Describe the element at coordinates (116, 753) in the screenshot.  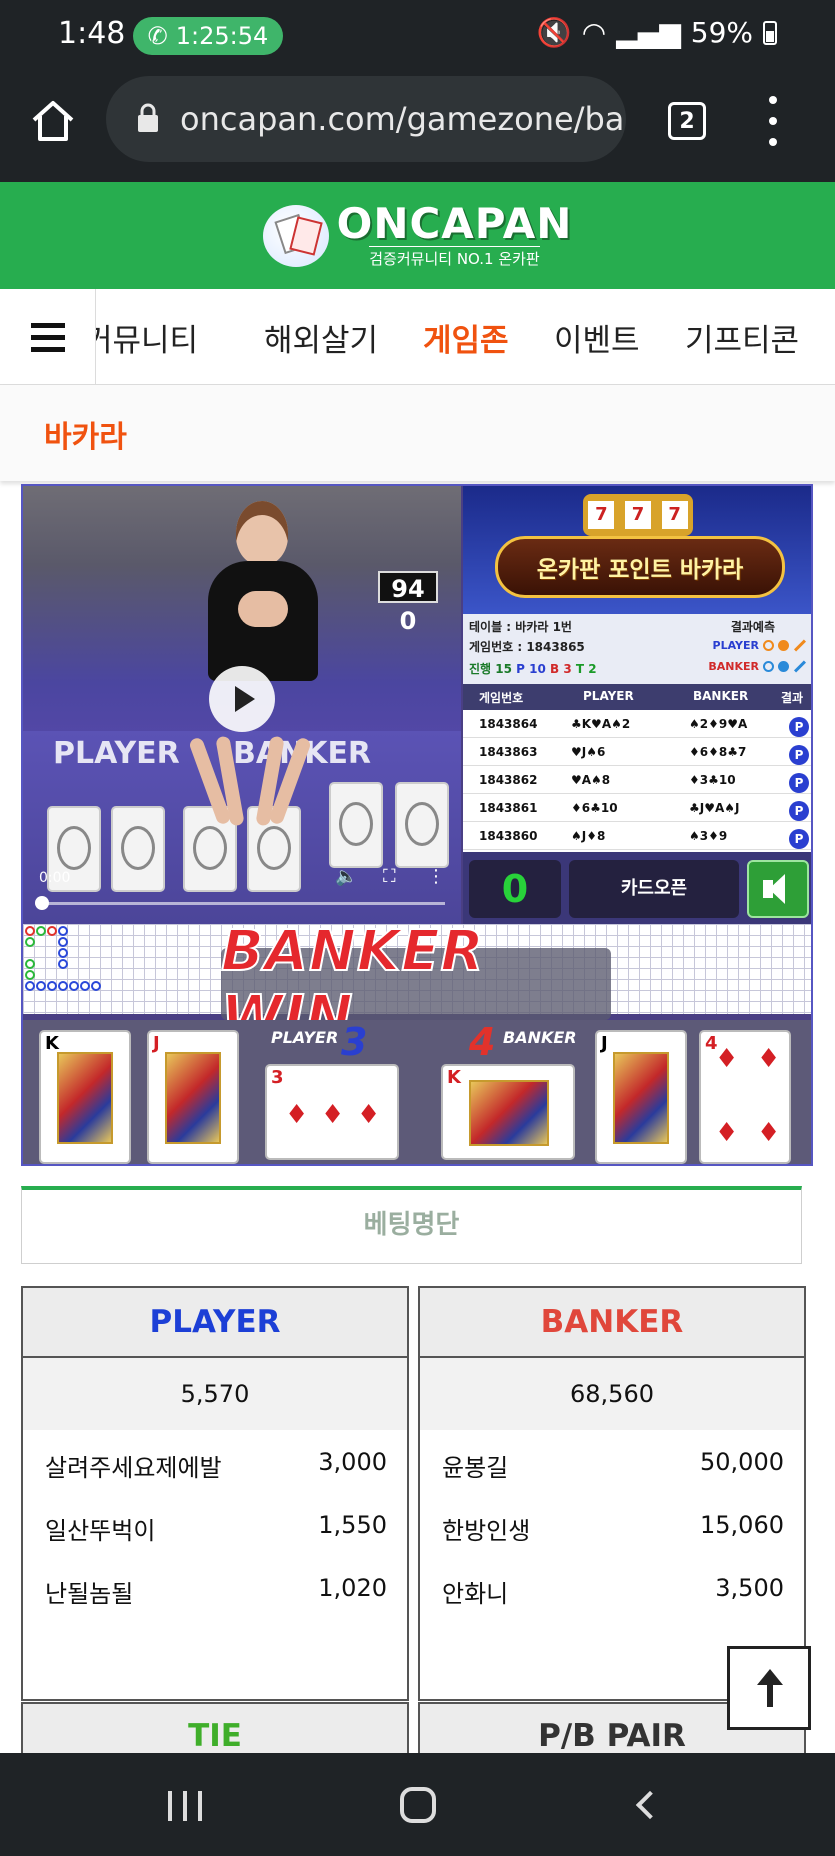
I see `felt-player-label: PLAYER` at that location.